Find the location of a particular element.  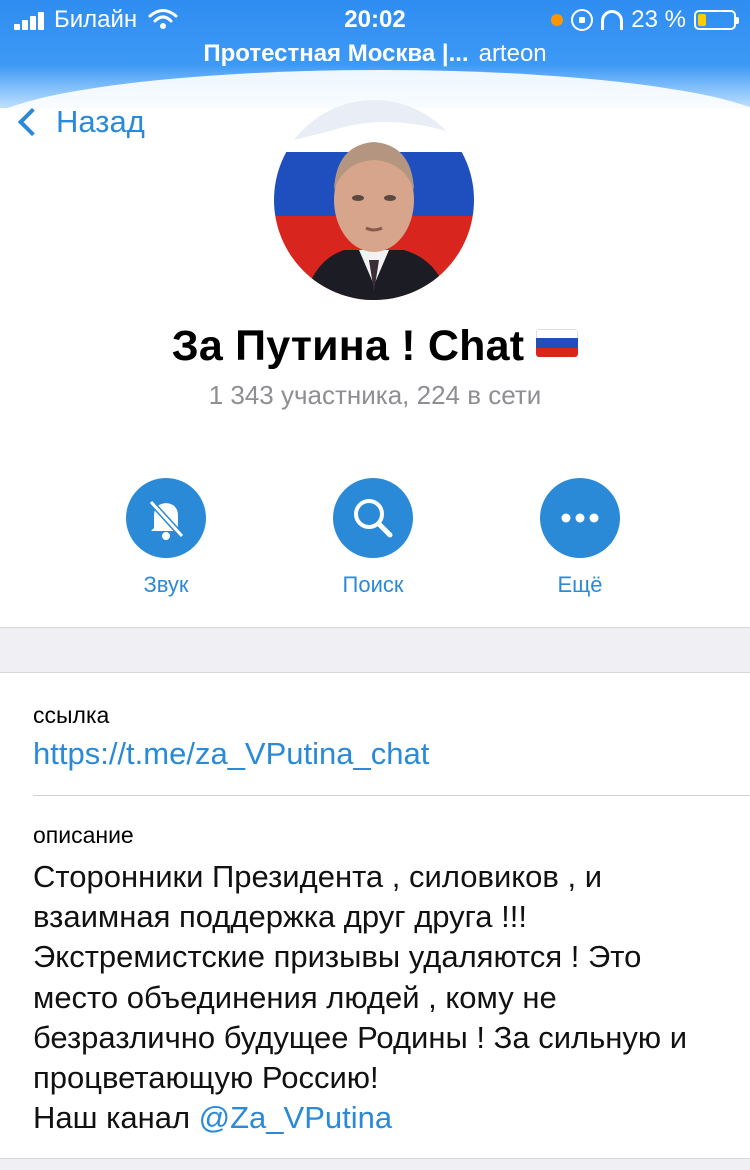

chat-title: За Путина ! Chat is located at coordinates (375, 346).